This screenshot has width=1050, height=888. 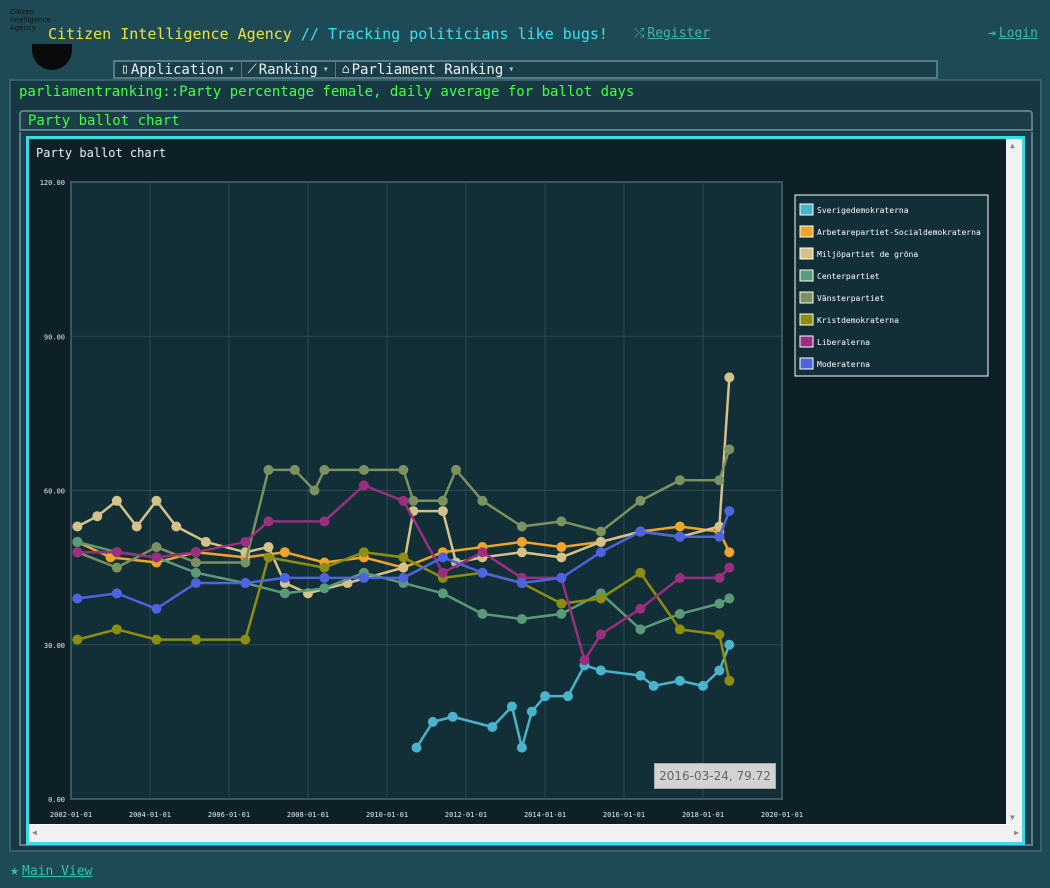 I want to click on login-label: Login, so click(x=1018, y=33).